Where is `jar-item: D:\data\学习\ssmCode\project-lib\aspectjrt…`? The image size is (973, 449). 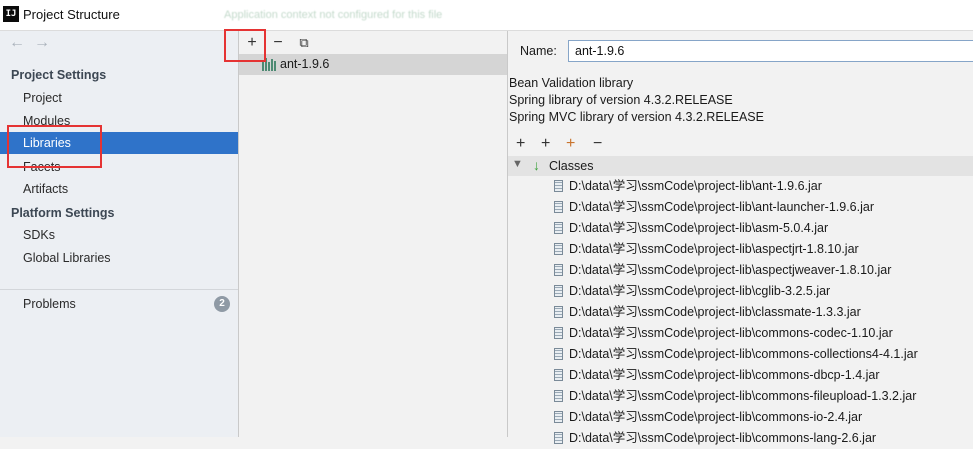
jar-item: D:\data\学习\ssmCode\project-lib\aspectjrt… is located at coordinates (706, 249).